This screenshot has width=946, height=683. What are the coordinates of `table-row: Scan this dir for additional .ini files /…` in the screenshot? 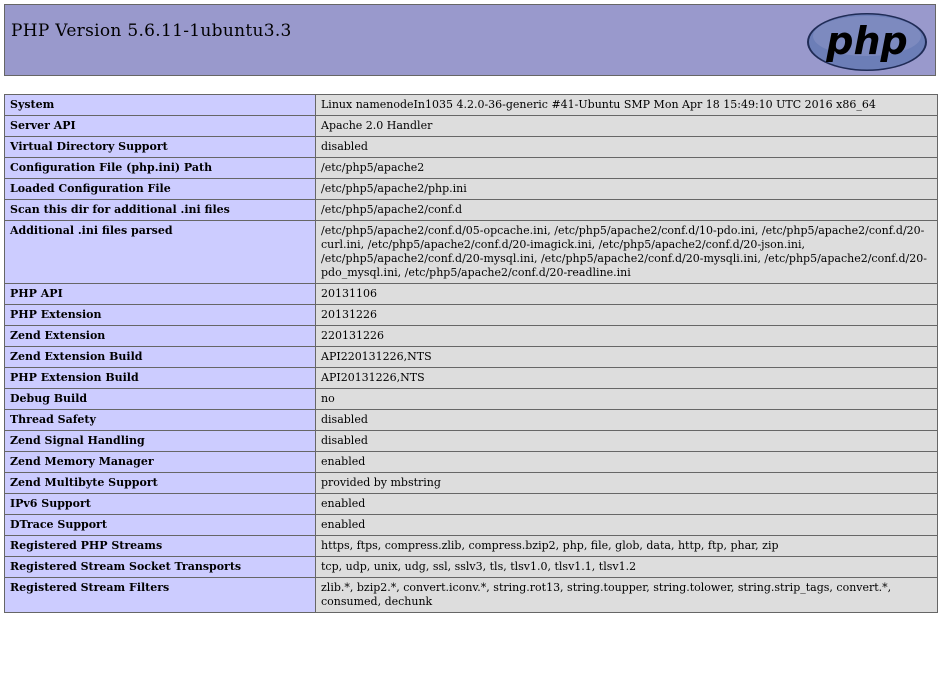 It's located at (471, 210).